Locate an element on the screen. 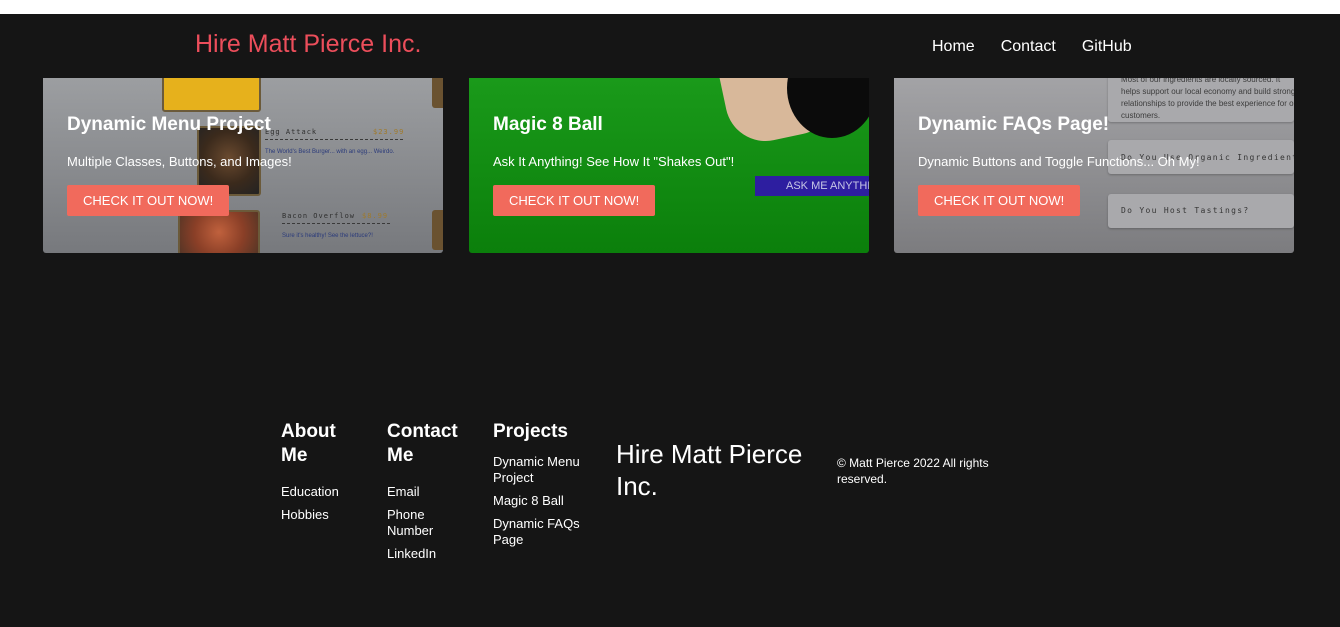  card-title: Dynamic Menu Project is located at coordinates (169, 124).